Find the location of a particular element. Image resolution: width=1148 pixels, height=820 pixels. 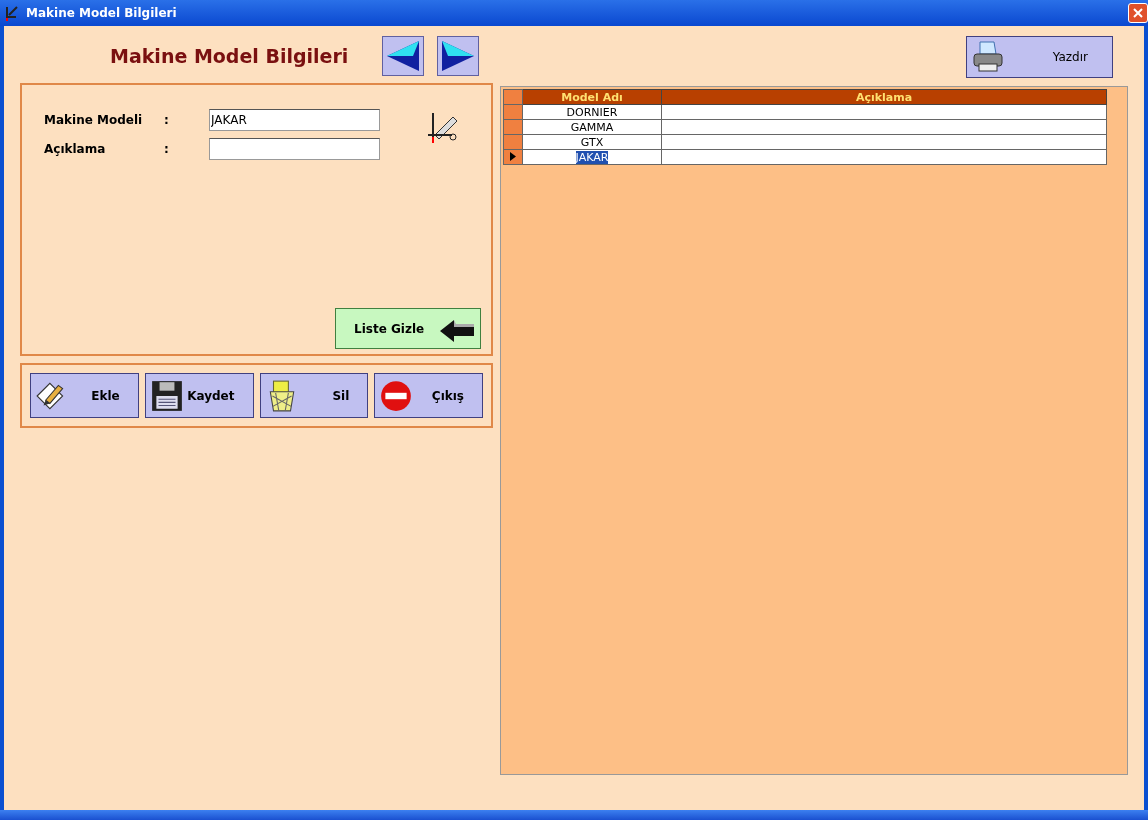

text-field is located at coordinates (294, 148).